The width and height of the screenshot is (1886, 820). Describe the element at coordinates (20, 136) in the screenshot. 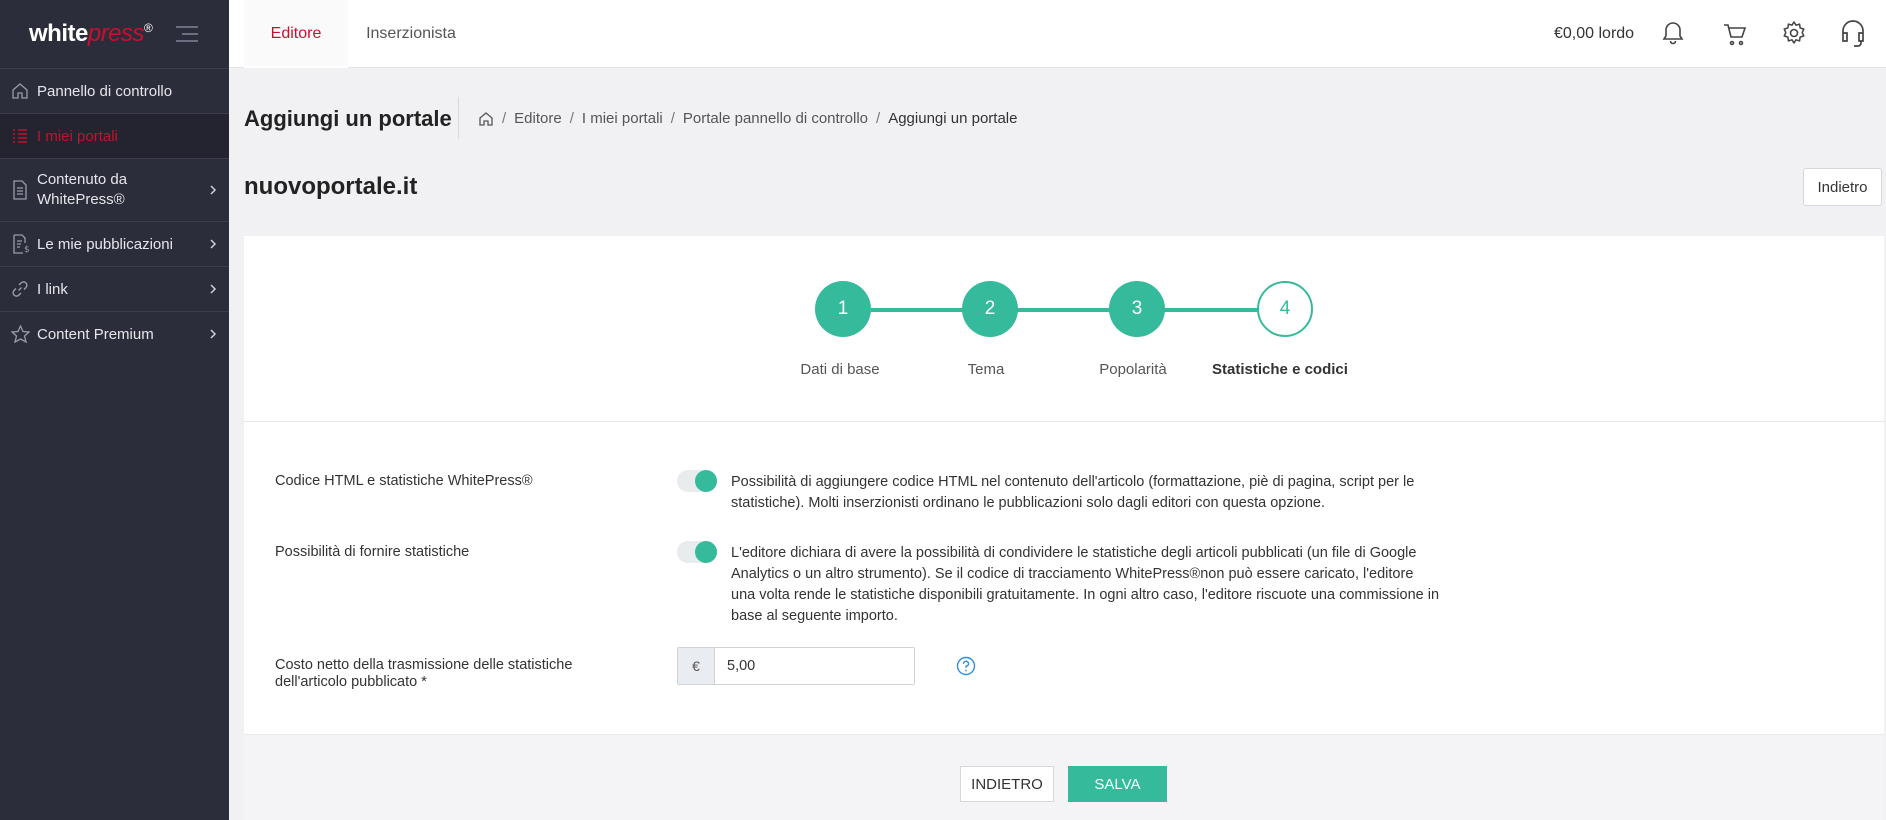

I see `list-icon` at that location.